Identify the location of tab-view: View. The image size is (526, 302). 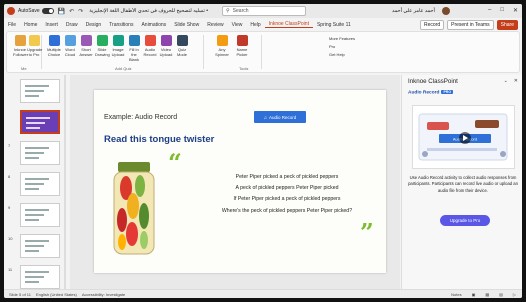
(237, 25).